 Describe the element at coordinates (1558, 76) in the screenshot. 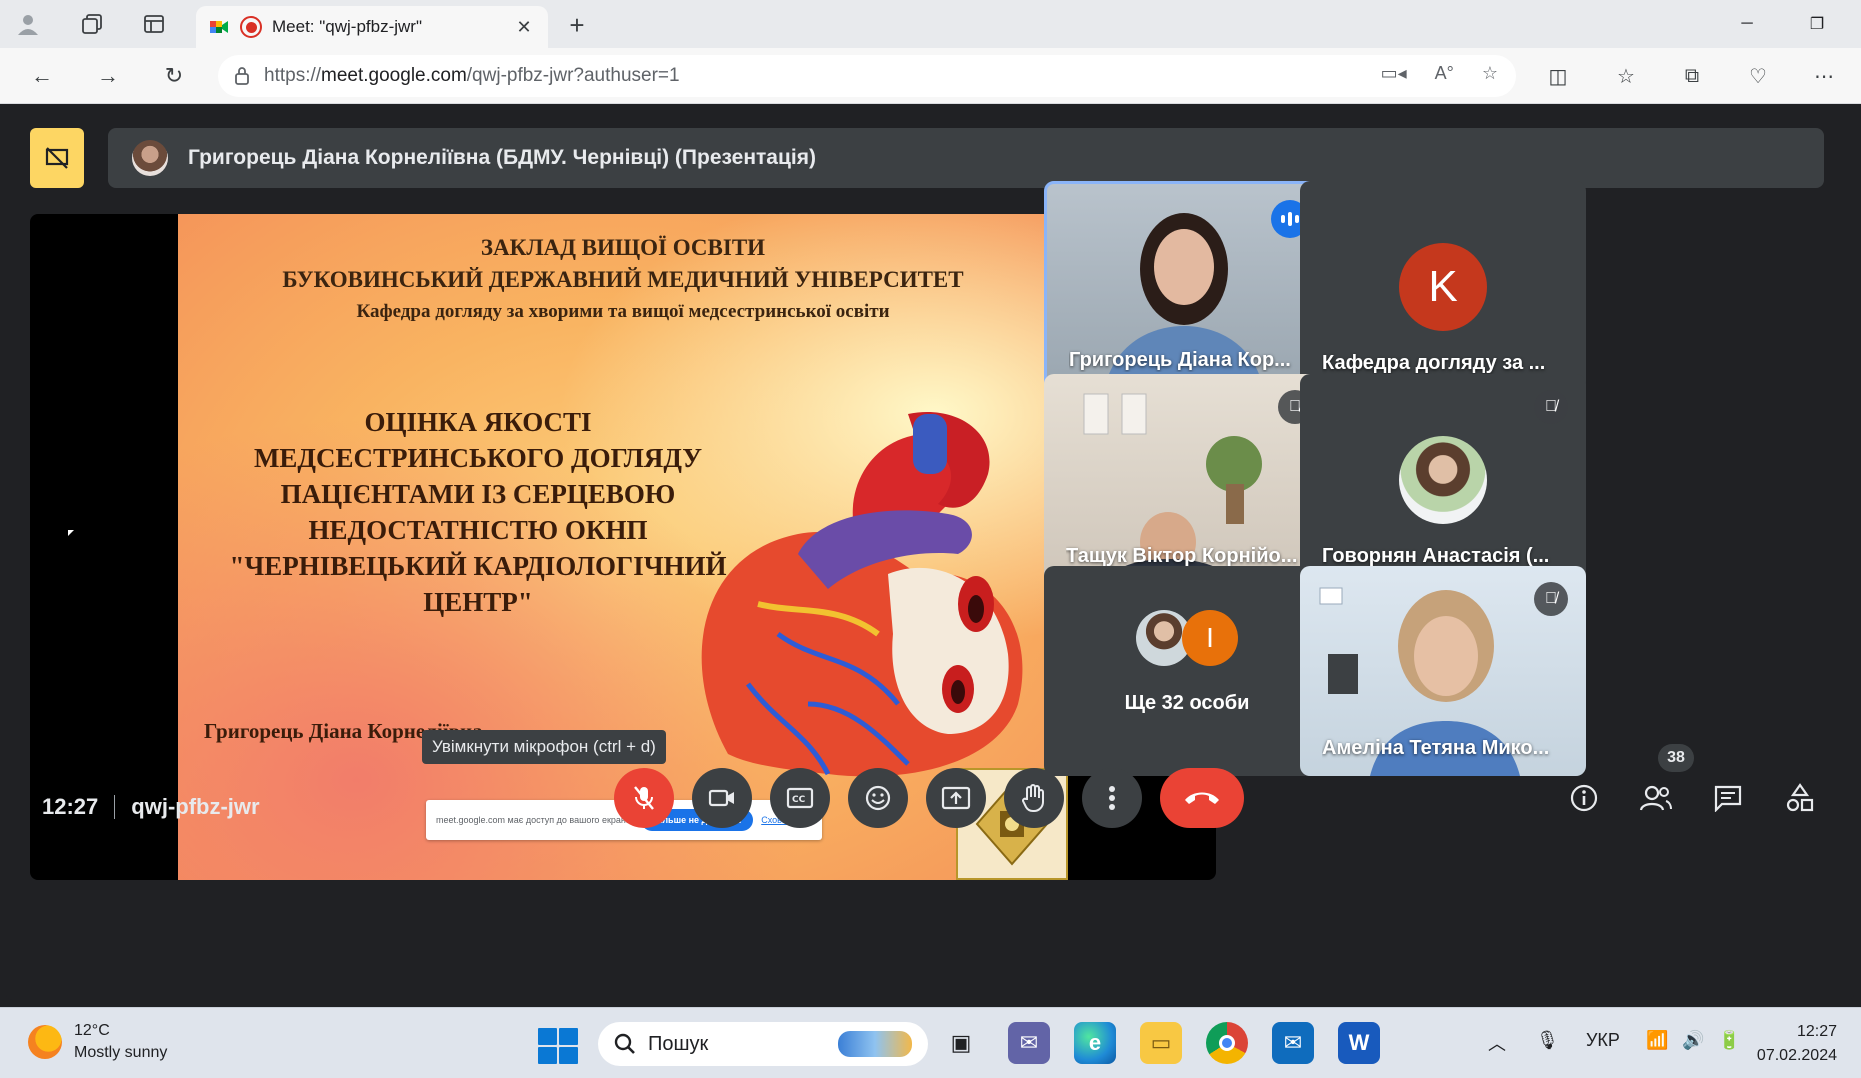

I see `split-screen-icon: ◫` at that location.